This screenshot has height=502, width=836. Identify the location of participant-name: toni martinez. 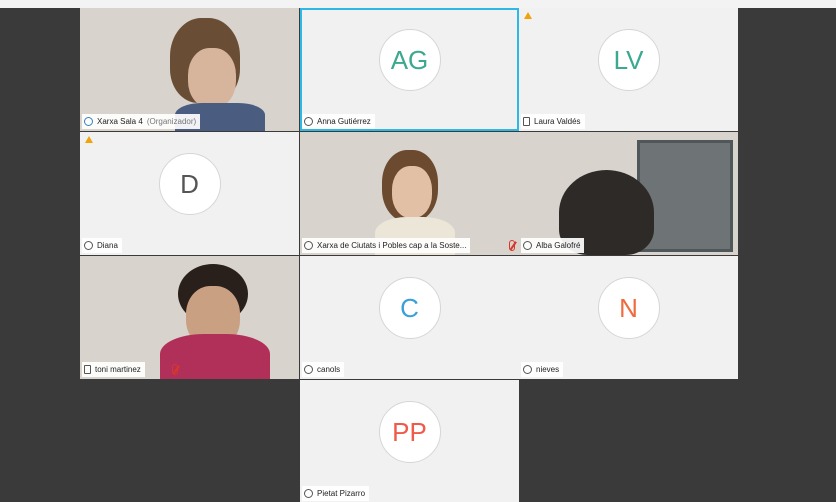
(118, 369).